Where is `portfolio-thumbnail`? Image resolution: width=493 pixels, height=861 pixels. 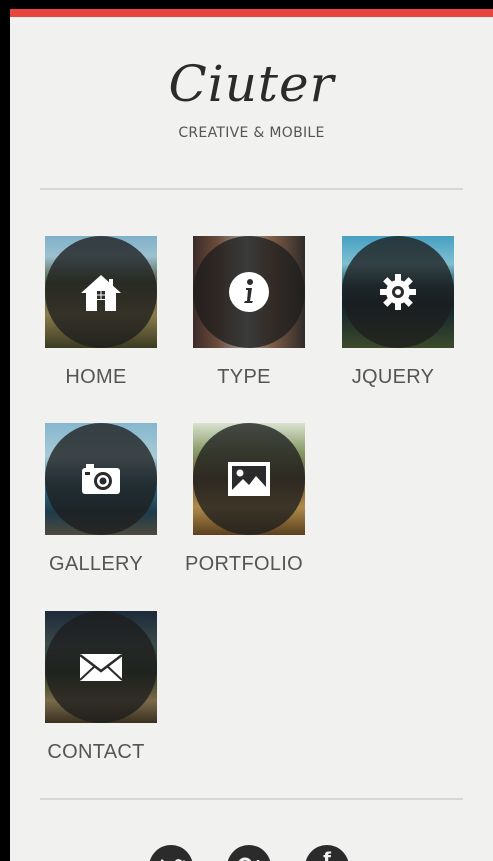
portfolio-thumbnail is located at coordinates (249, 479).